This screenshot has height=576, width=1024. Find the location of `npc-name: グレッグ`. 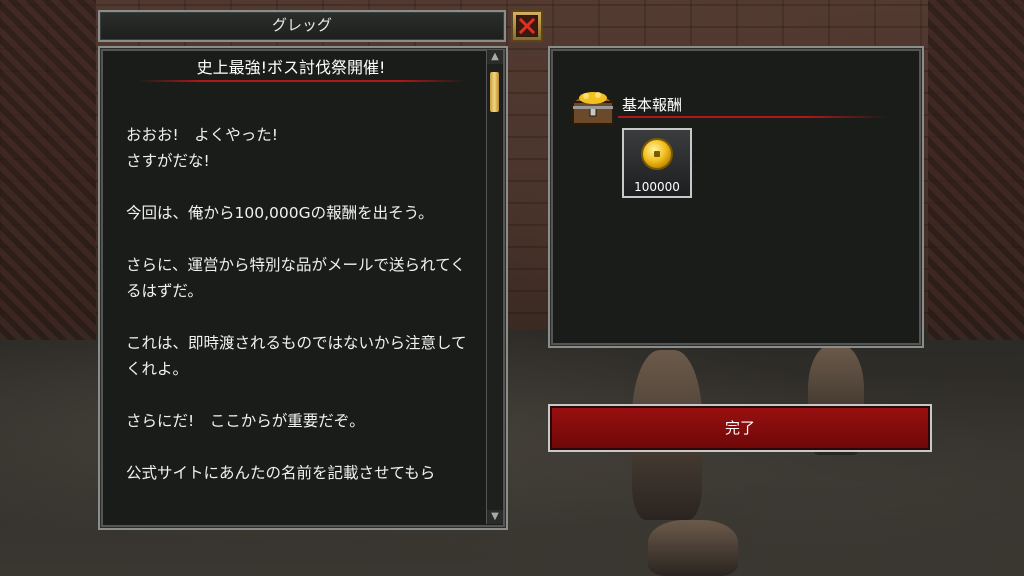

npc-name: グレッグ is located at coordinates (301, 25).